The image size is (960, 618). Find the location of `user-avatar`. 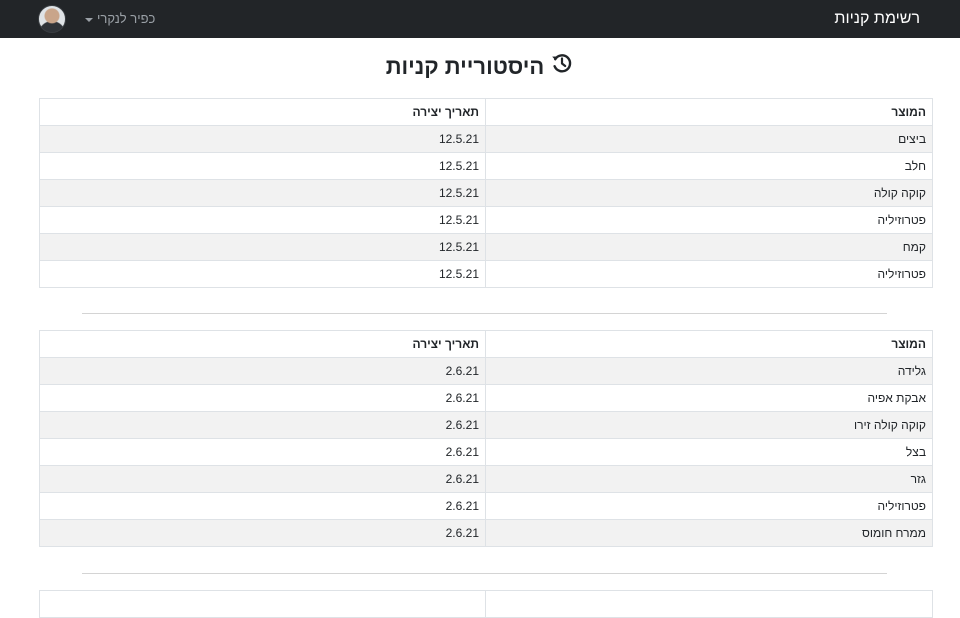

user-avatar is located at coordinates (52, 19).